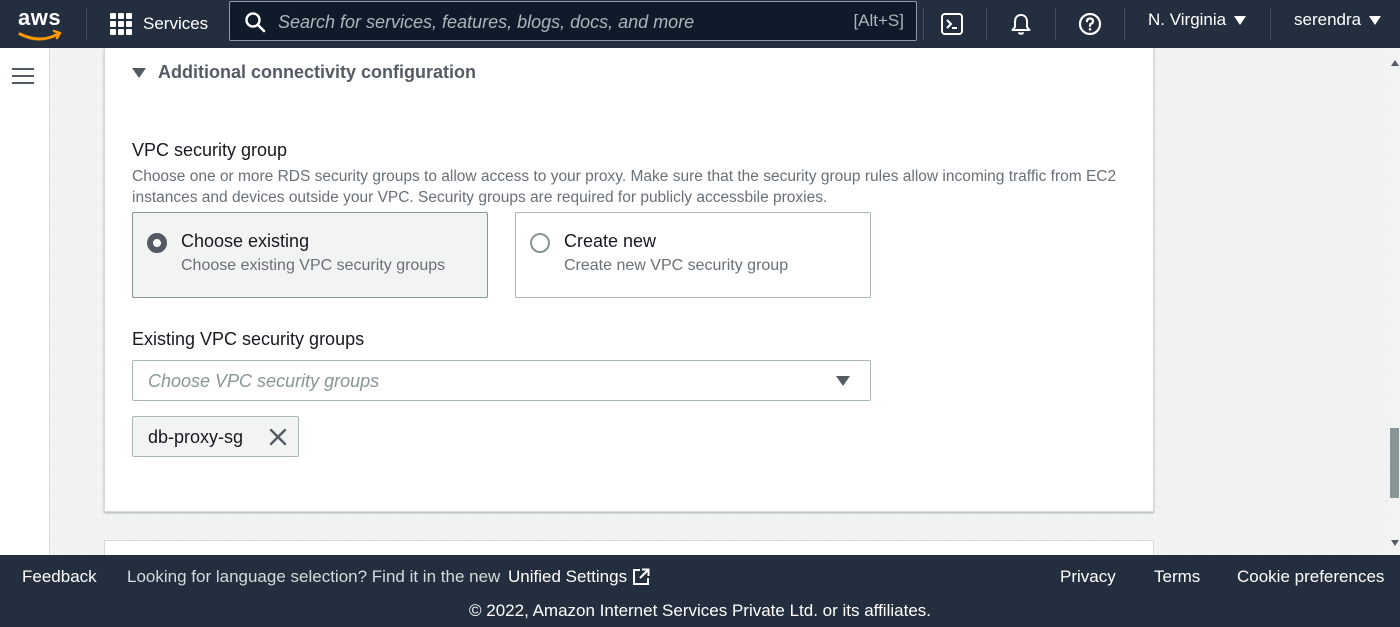  I want to click on username-label: serendra, so click(1328, 19).